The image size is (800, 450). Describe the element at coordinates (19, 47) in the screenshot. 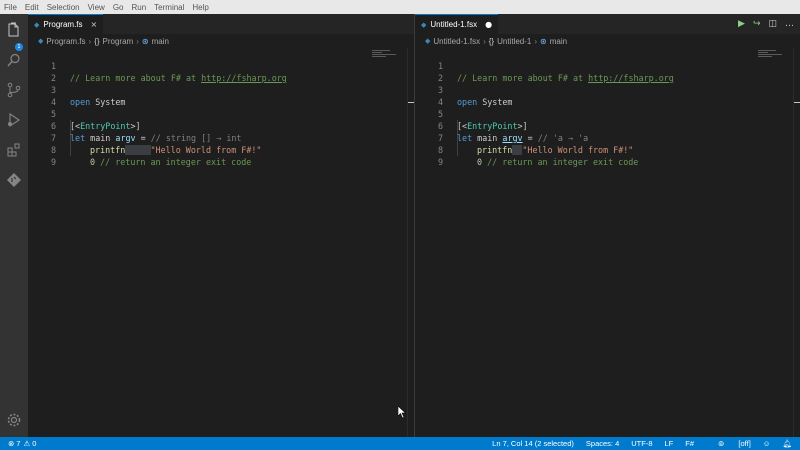

I see `explorer-badge: 1` at that location.